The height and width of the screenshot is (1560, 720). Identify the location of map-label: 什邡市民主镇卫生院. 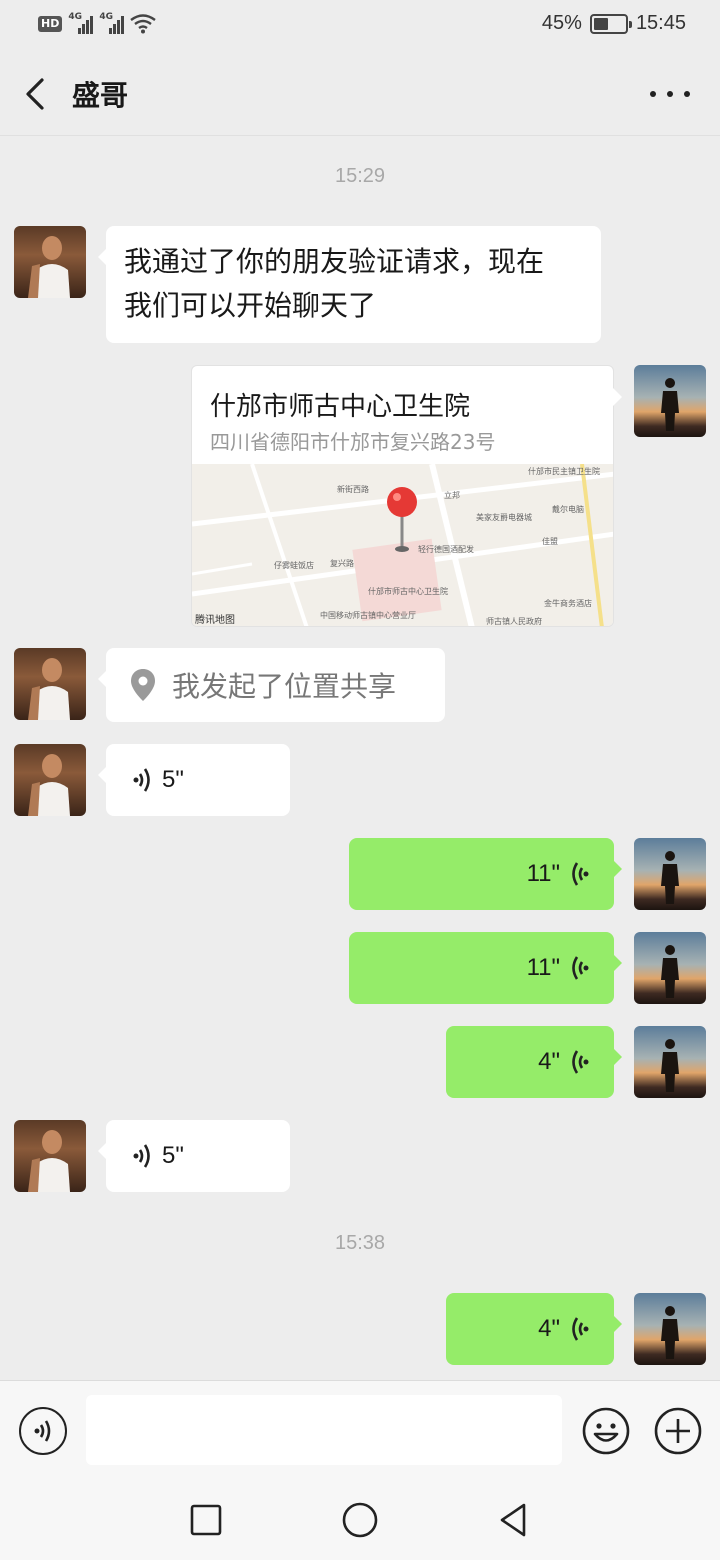
(564, 471).